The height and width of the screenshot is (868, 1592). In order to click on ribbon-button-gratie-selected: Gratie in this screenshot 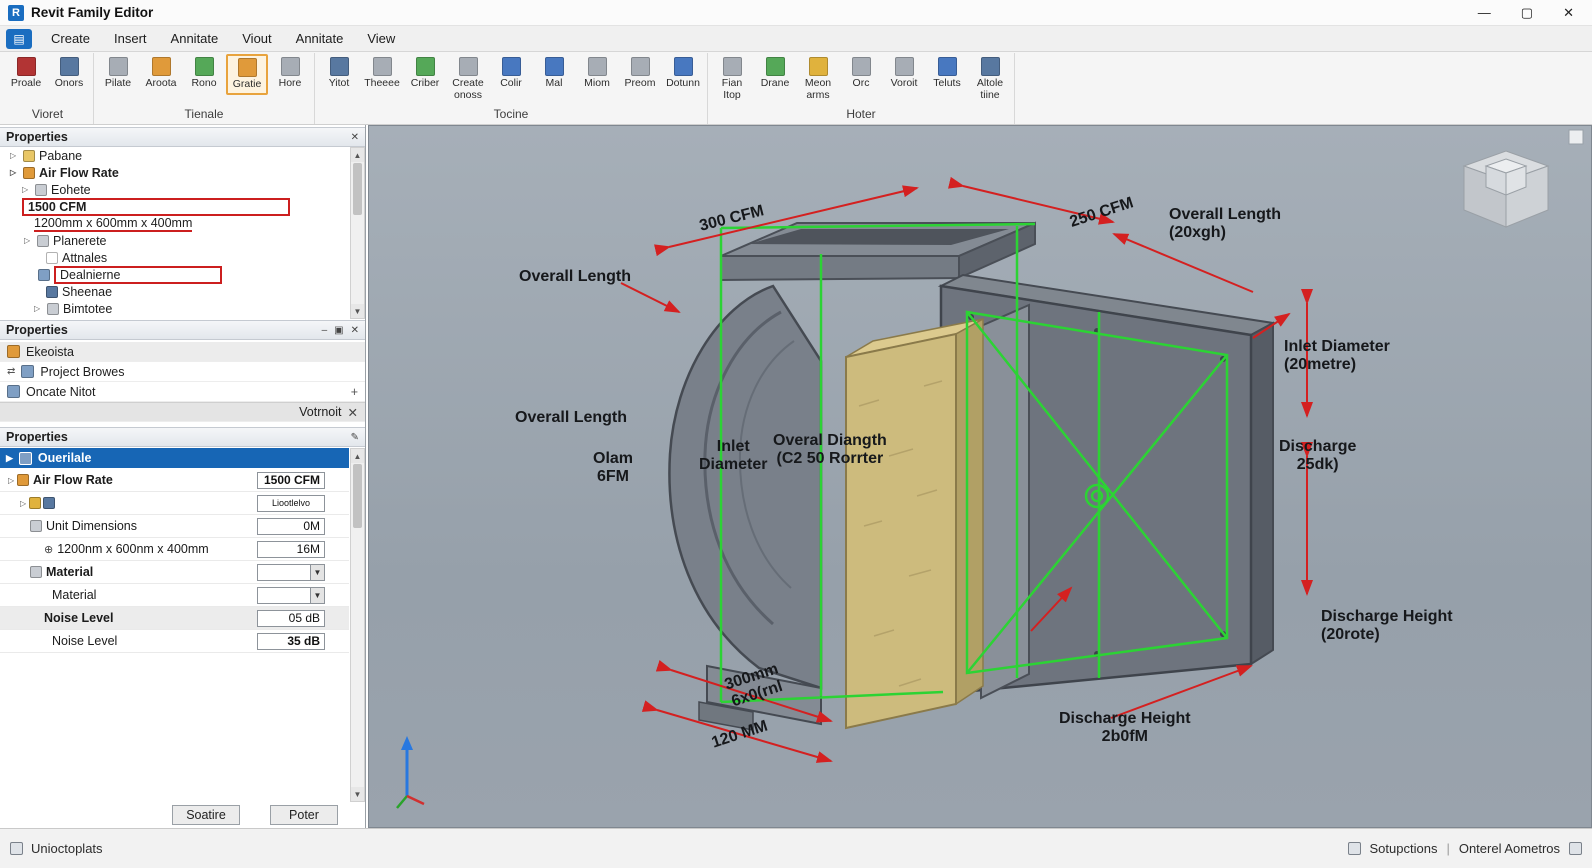, I will do `click(247, 74)`.